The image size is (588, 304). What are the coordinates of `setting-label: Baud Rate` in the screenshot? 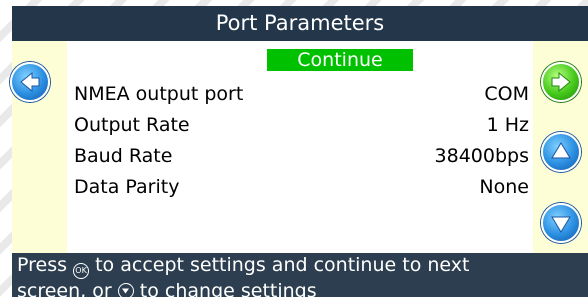 It's located at (123, 156).